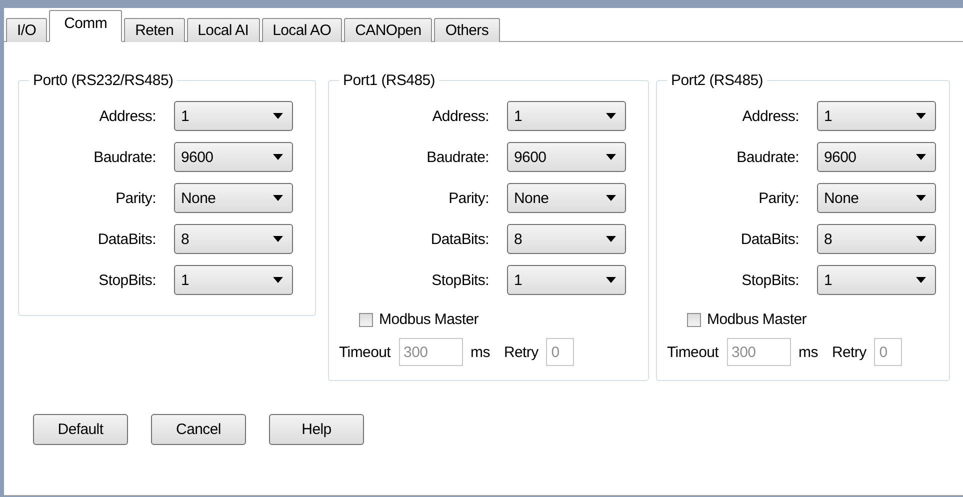 This screenshot has height=497, width=963. I want to click on tab: CANOpen, so click(388, 30).